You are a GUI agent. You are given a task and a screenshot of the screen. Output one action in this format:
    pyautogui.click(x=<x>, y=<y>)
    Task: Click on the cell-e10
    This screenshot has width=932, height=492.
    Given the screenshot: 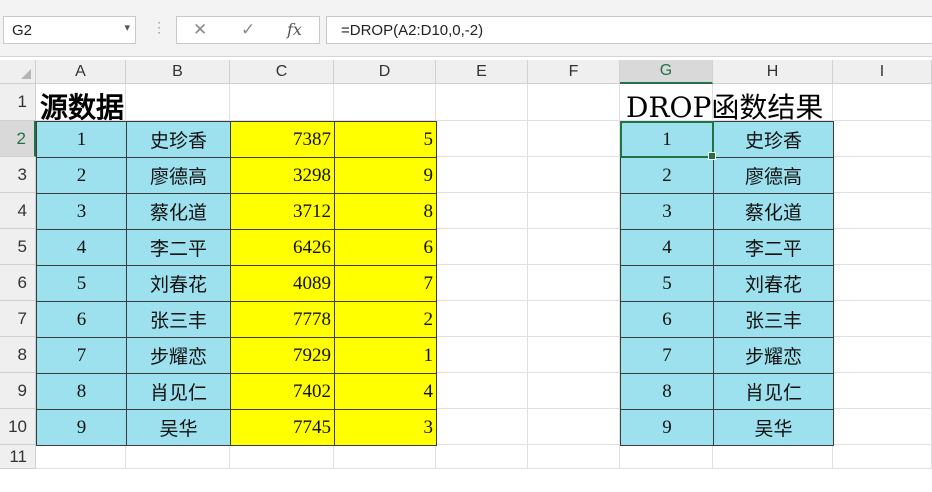 What is the action you would take?
    pyautogui.click(x=482, y=427)
    